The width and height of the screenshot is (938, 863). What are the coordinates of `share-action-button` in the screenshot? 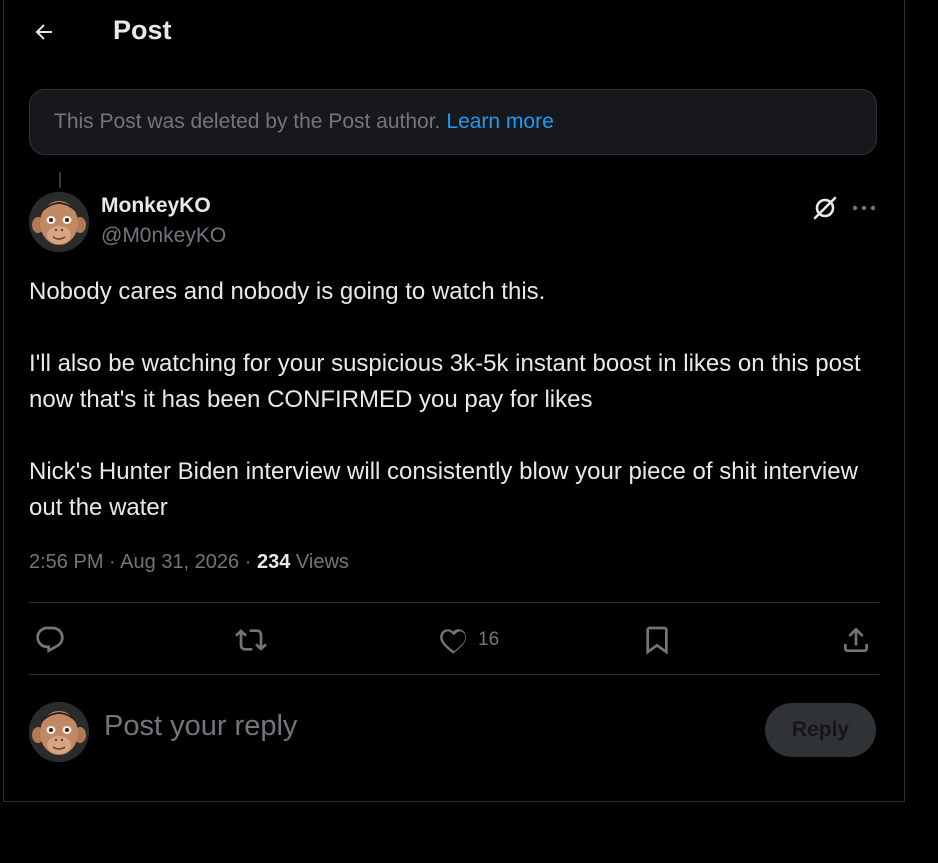 It's located at (856, 640).